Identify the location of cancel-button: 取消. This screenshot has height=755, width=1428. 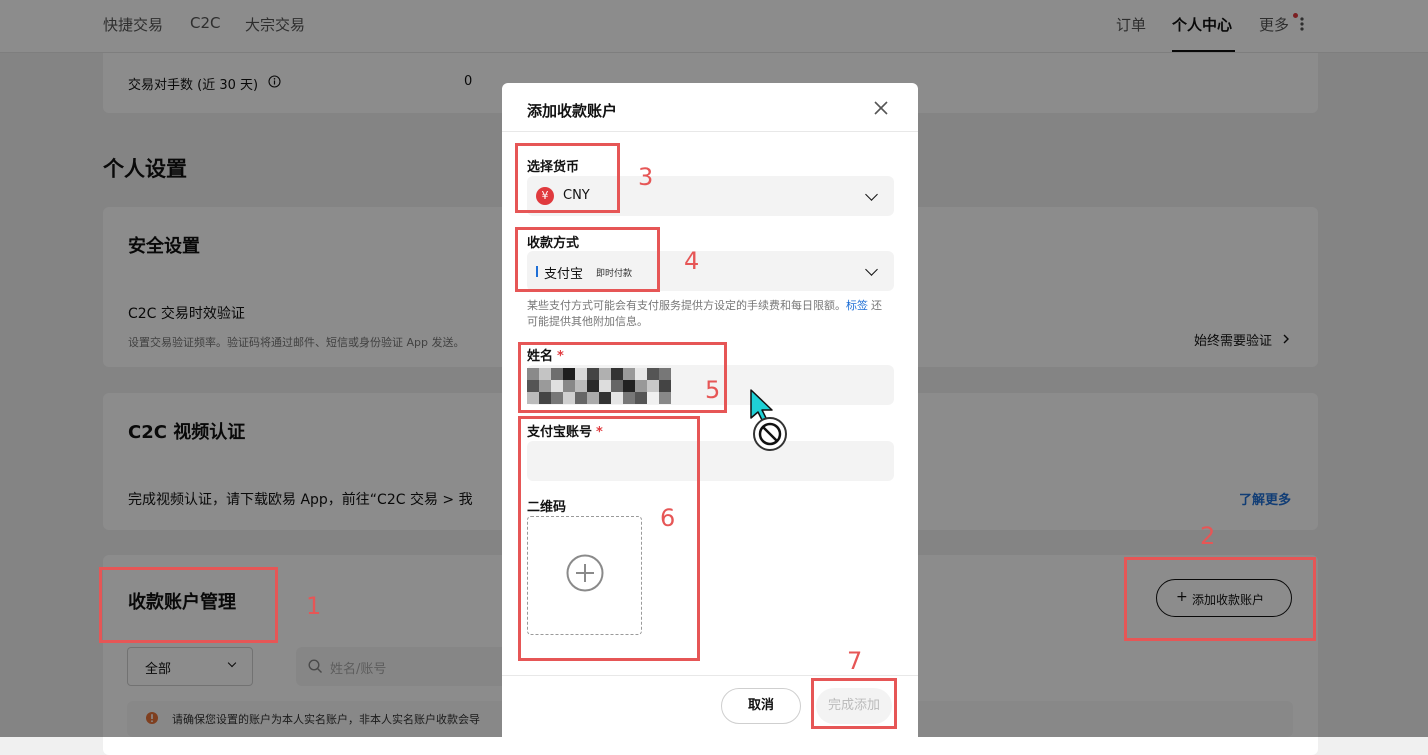
(761, 706).